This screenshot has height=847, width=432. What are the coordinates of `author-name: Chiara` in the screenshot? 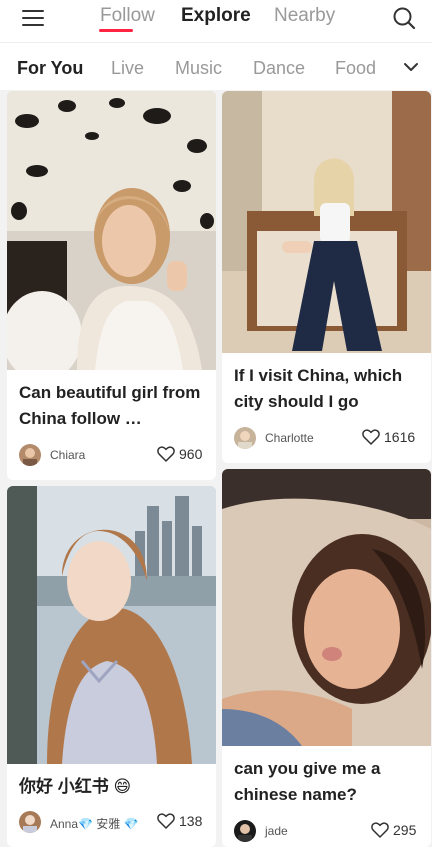 It's located at (68, 455).